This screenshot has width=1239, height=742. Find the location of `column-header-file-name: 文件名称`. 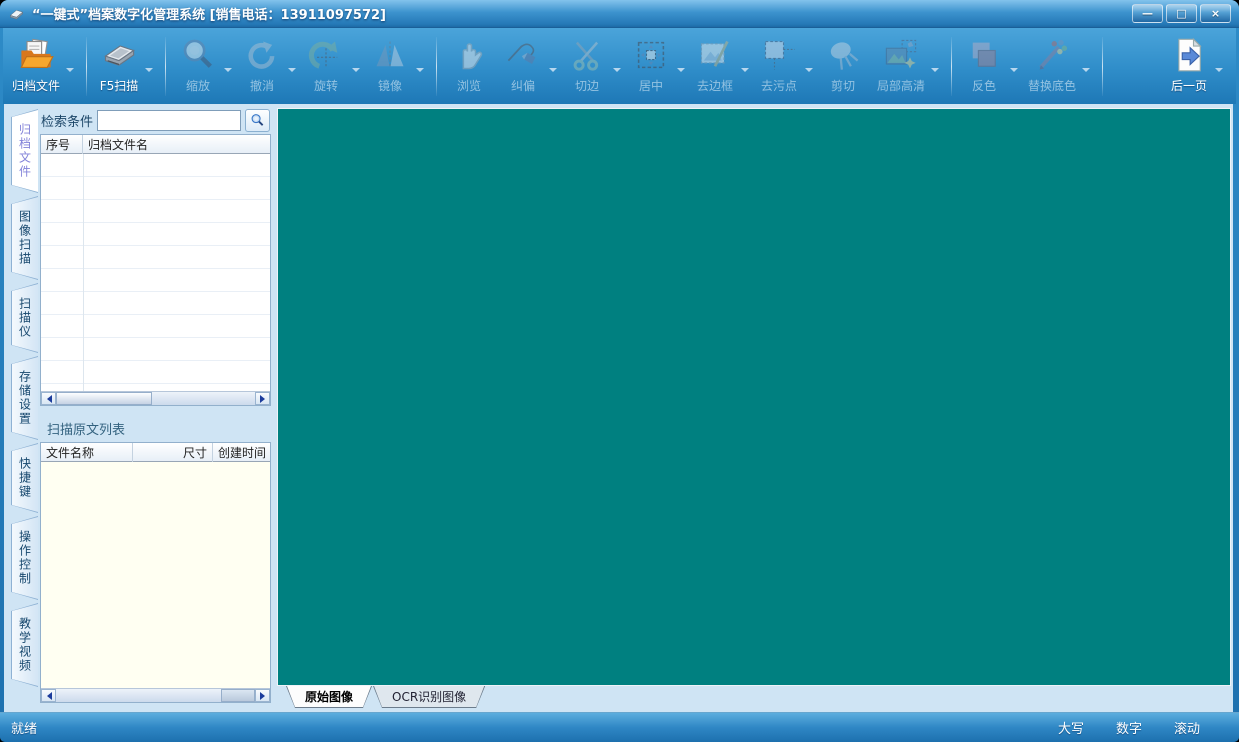

column-header-file-name: 文件名称 is located at coordinates (87, 452).